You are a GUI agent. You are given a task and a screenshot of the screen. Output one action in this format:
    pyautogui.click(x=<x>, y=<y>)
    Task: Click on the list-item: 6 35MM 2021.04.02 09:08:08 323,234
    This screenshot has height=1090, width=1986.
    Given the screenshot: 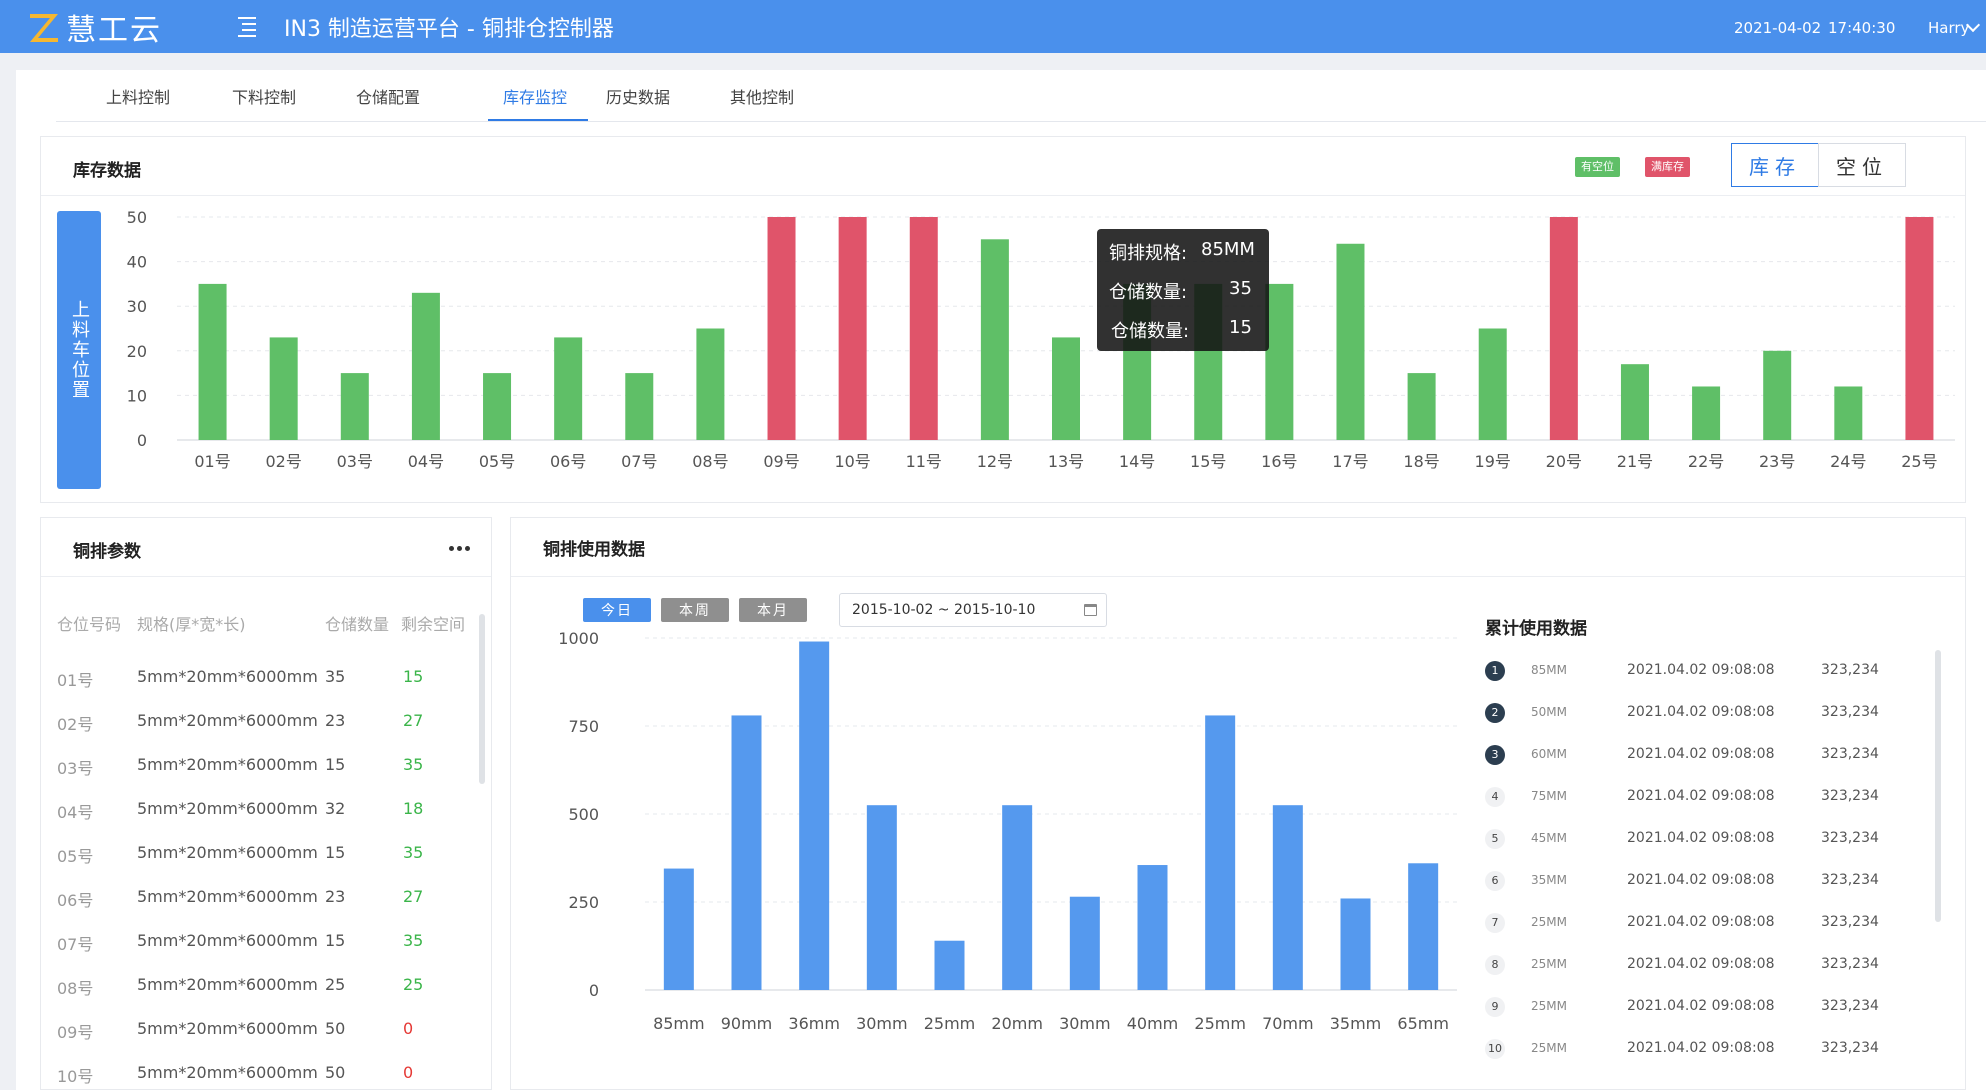 What is the action you would take?
    pyautogui.click(x=1695, y=880)
    